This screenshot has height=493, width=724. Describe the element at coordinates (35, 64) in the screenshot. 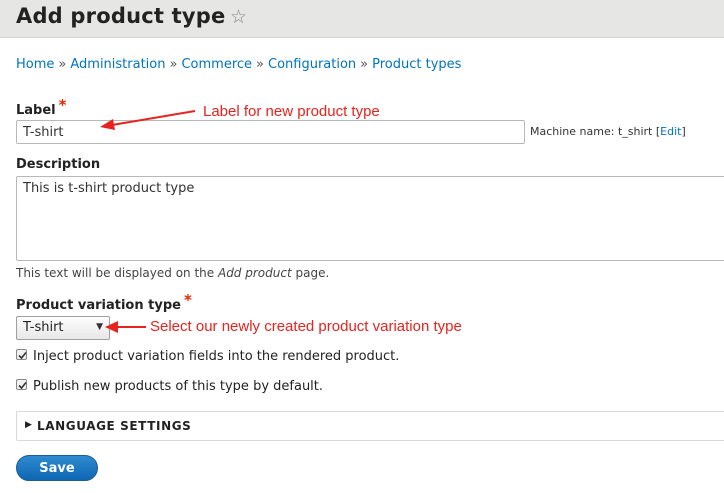

I see `breadcrumb-home: Home` at that location.